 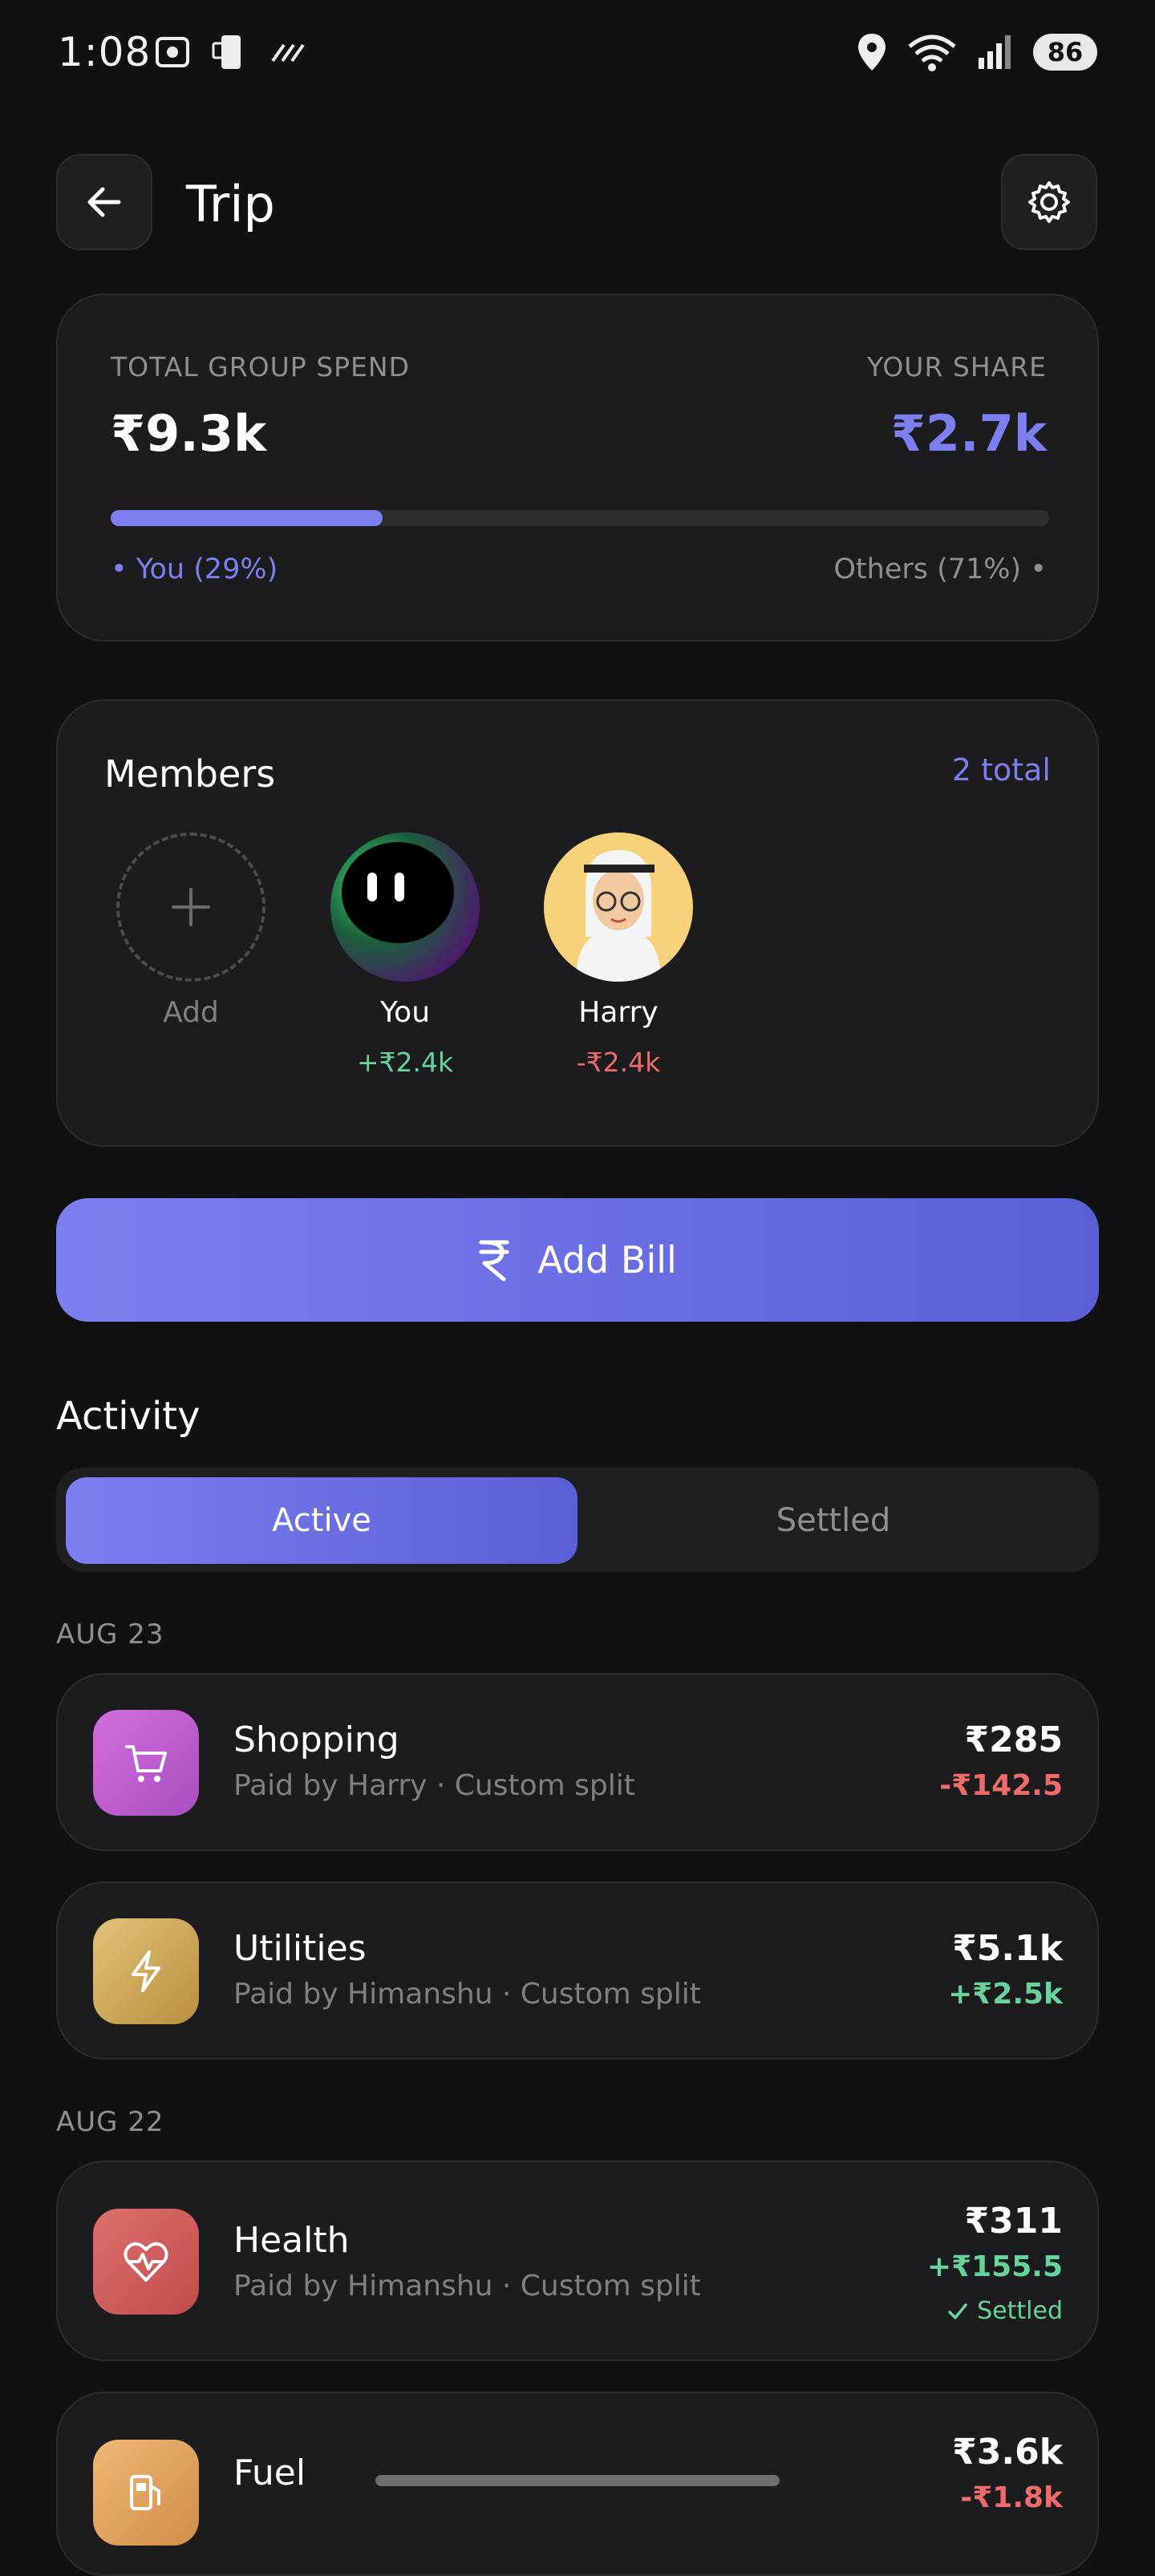 What do you see at coordinates (1014, 2221) in the screenshot?
I see `transaction-amount: ₹311` at bounding box center [1014, 2221].